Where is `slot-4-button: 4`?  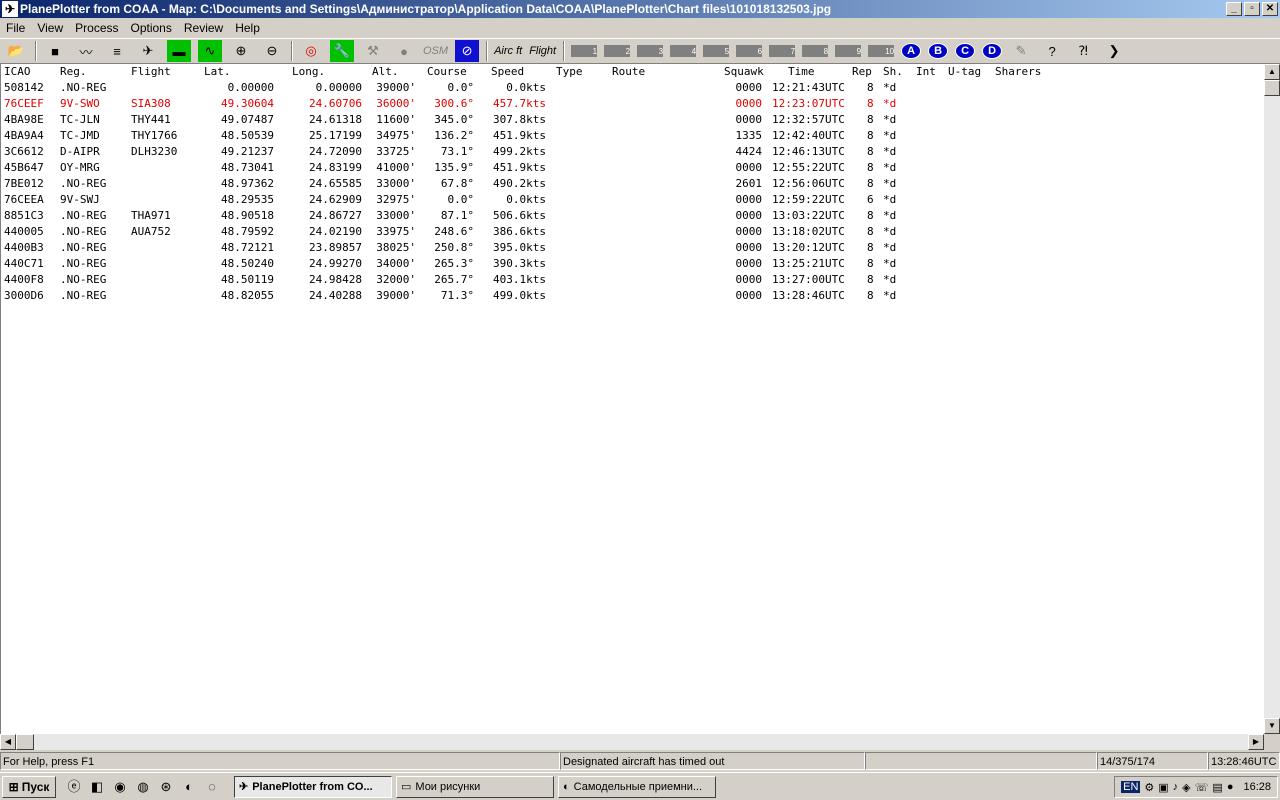 slot-4-button: 4 is located at coordinates (683, 51).